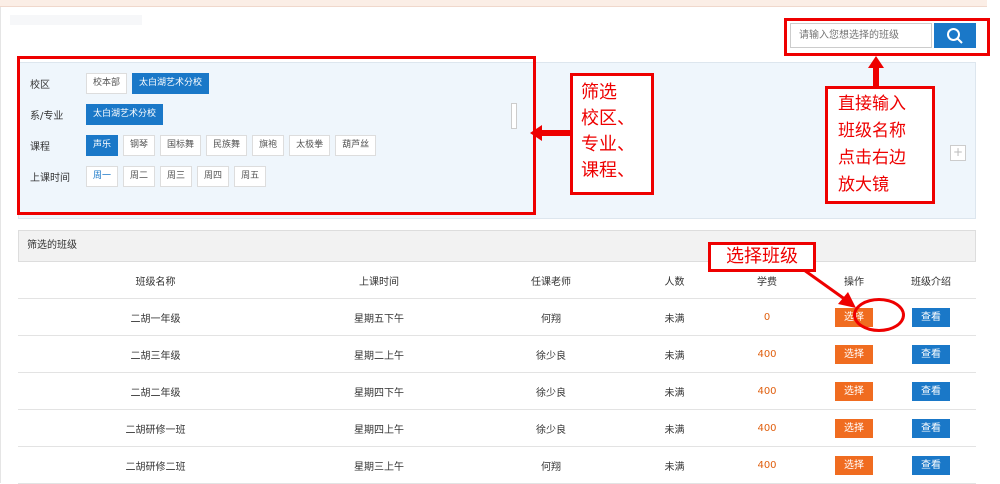  Describe the element at coordinates (155, 428) in the screenshot. I see `cell-name: 二胡研修一班` at that location.